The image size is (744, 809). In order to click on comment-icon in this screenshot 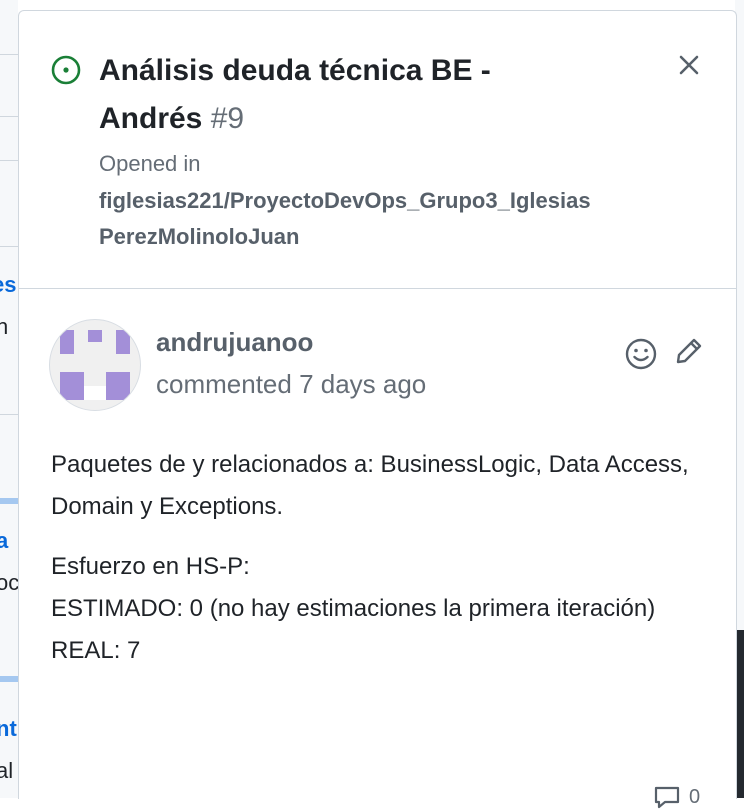, I will do `click(667, 797)`.